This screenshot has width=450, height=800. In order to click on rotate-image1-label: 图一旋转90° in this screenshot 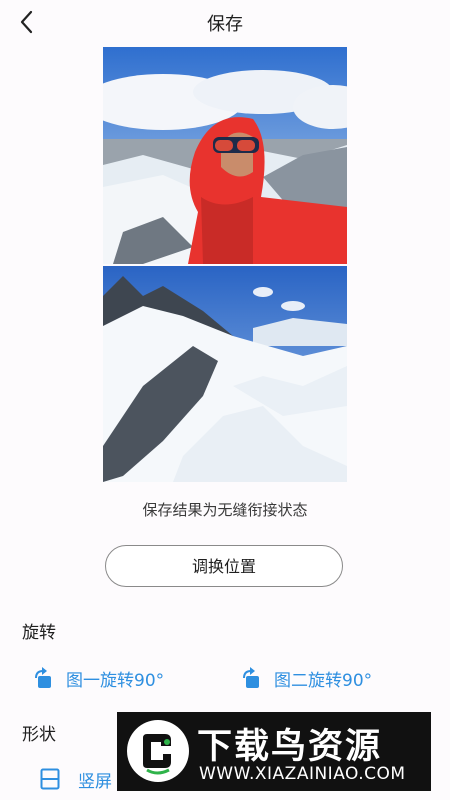, I will do `click(115, 680)`.